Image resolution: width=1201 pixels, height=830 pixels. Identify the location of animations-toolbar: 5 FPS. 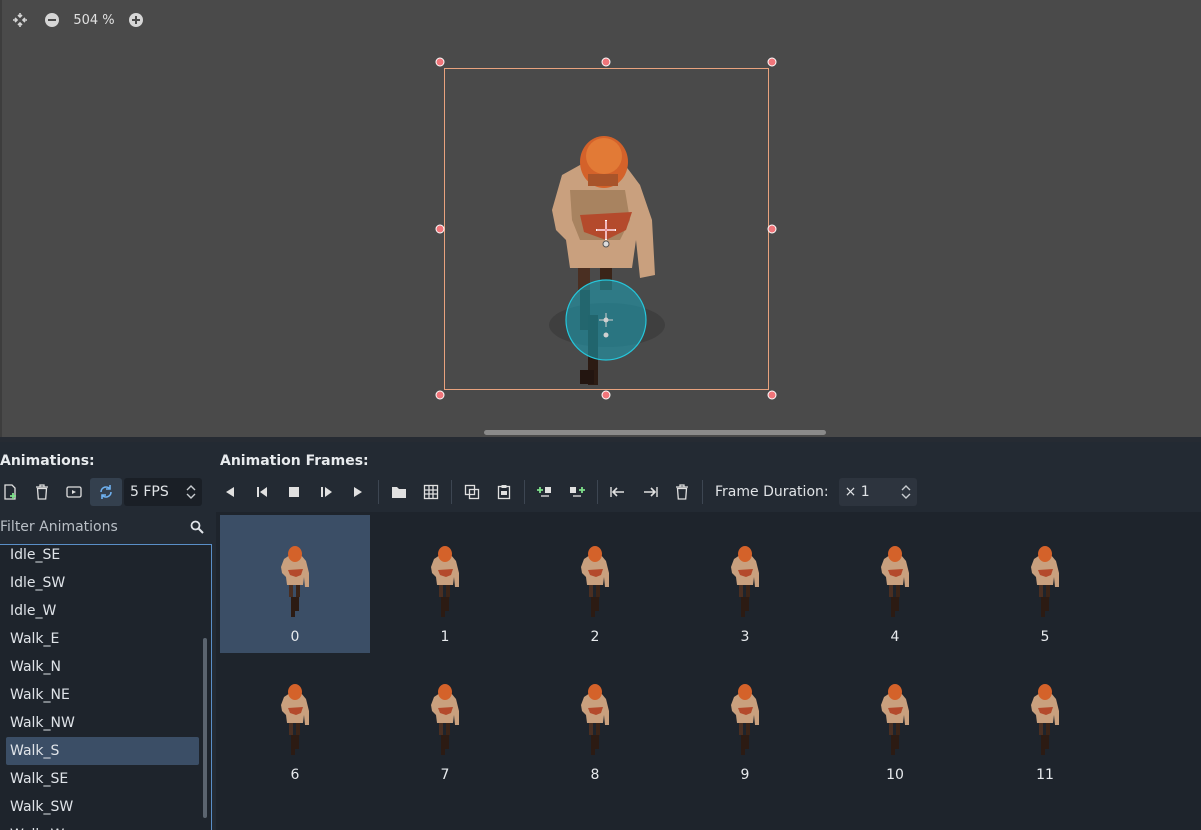
(101, 492).